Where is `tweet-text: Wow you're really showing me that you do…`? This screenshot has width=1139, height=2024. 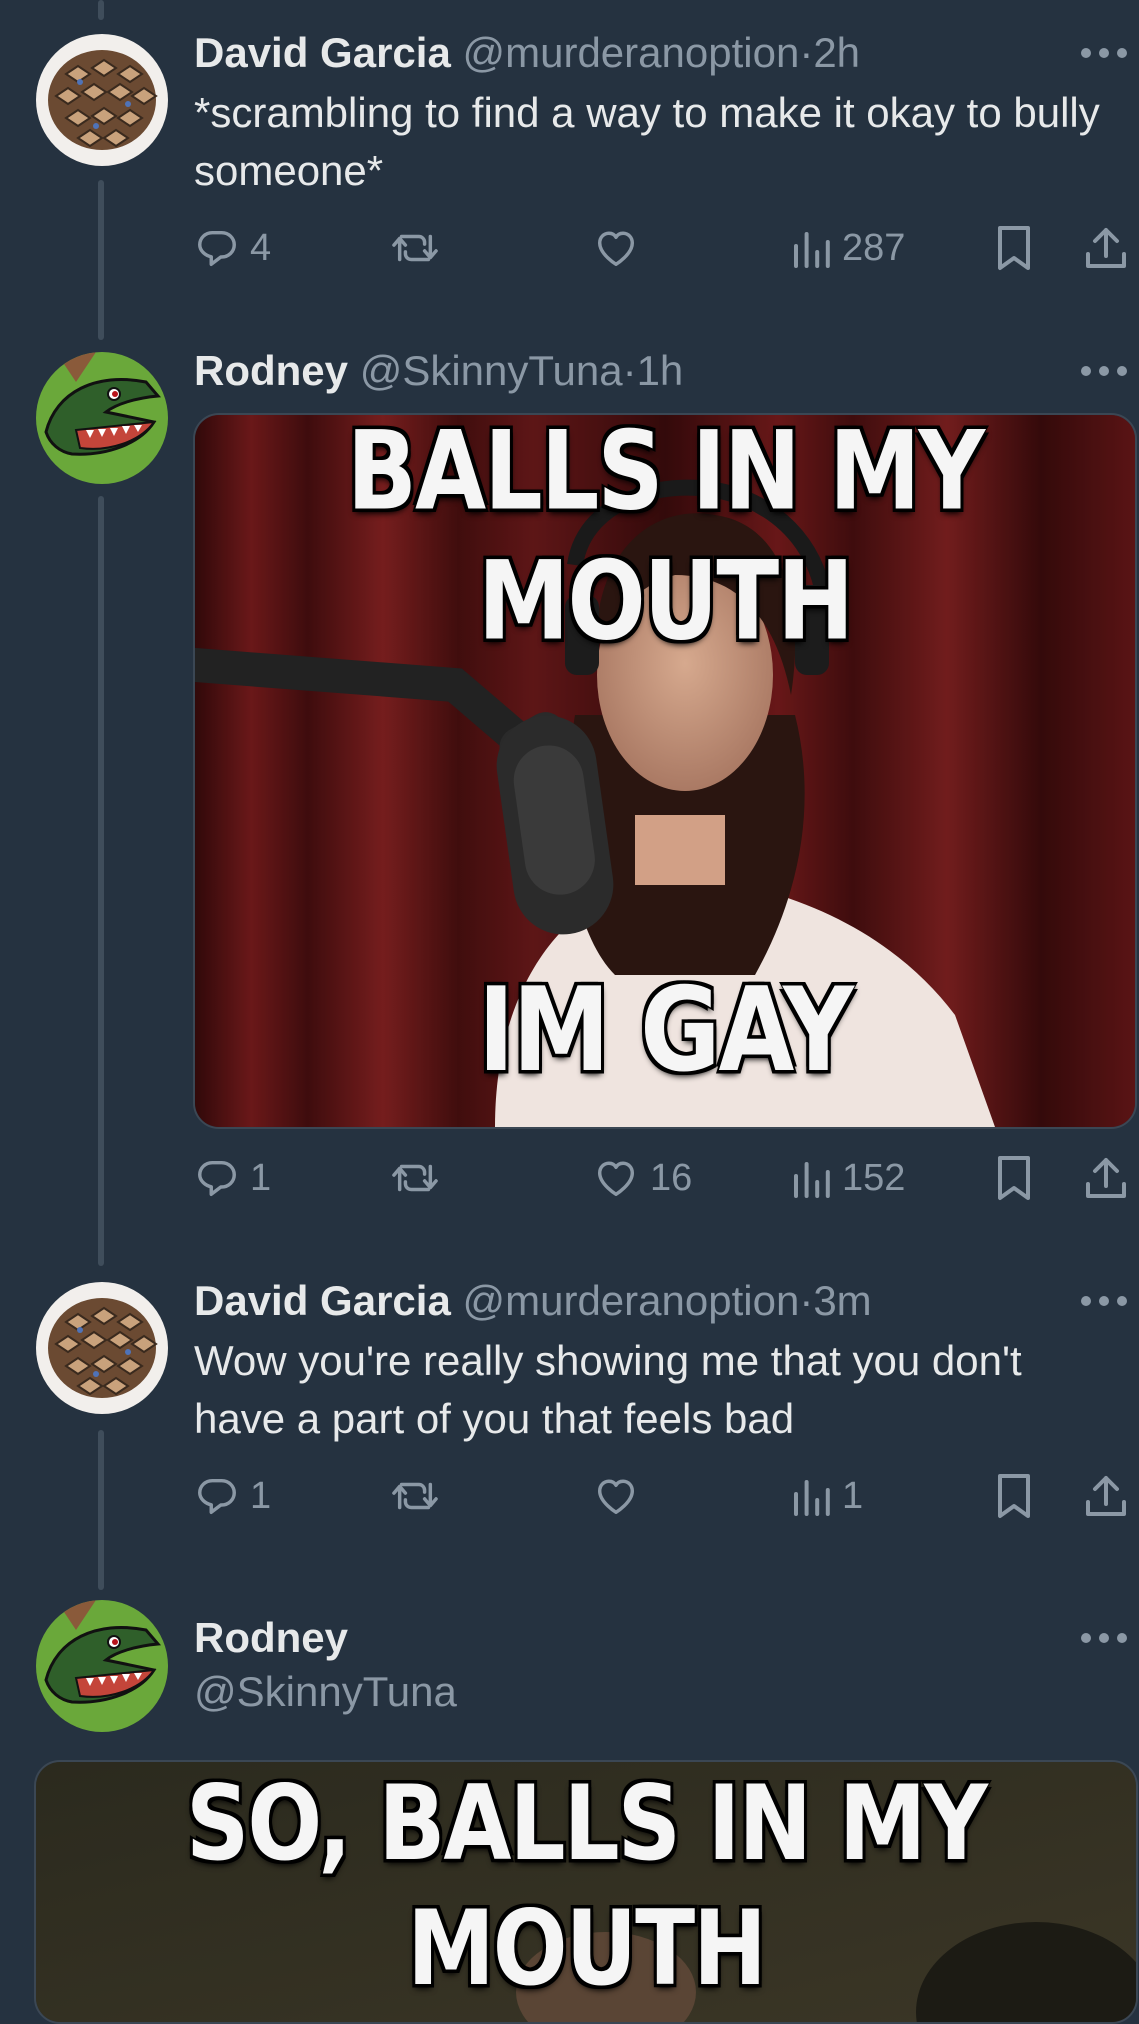
tweet-text: Wow you're really showing me that you do… is located at coordinates (608, 1389).